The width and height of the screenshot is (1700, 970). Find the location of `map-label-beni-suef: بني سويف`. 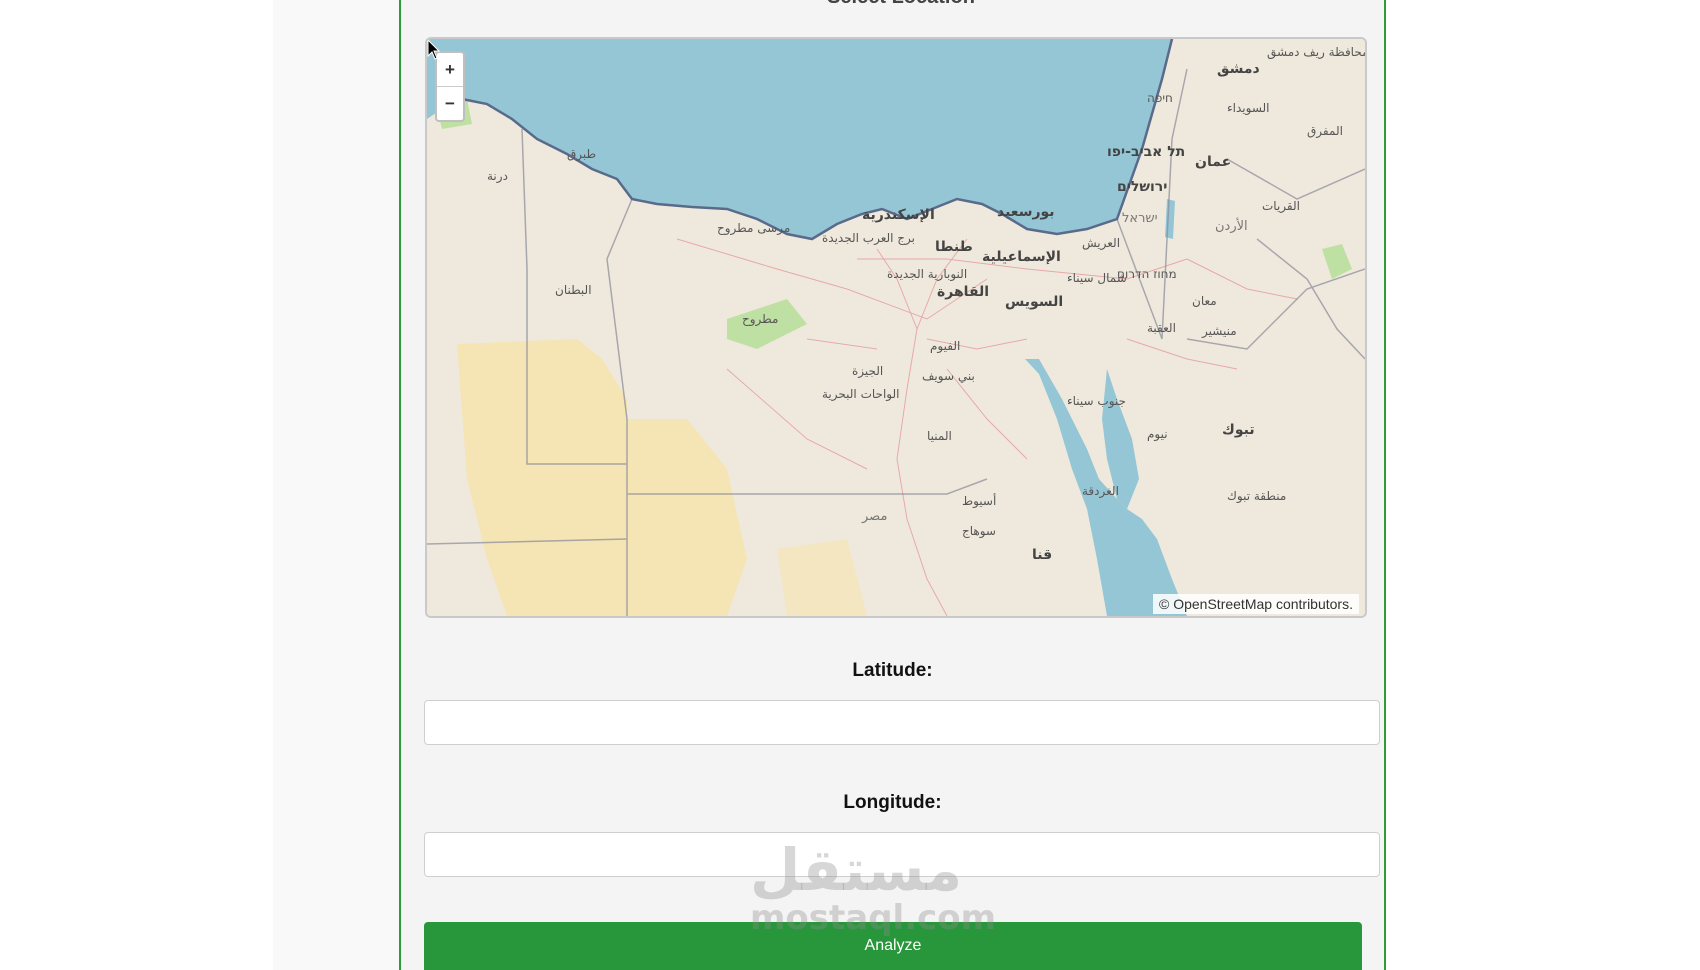

map-label-beni-suef: بني سويف is located at coordinates (948, 376).